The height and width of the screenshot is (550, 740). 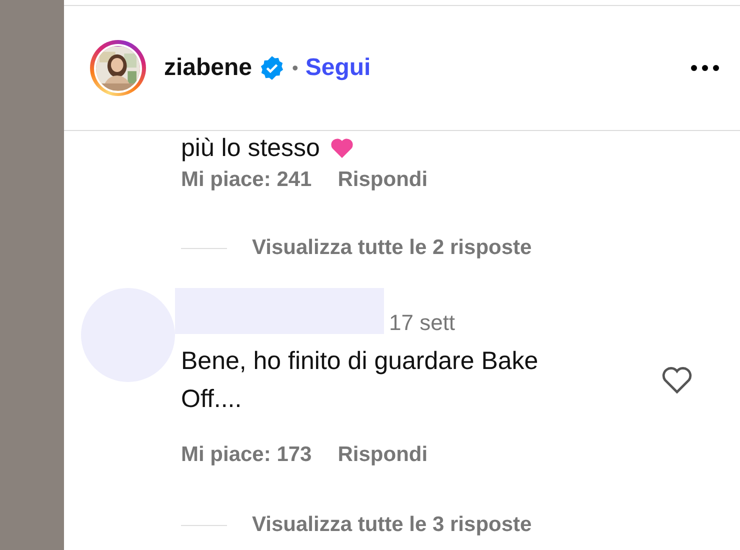 I want to click on like-count: Mi piace: 173, so click(x=246, y=455).